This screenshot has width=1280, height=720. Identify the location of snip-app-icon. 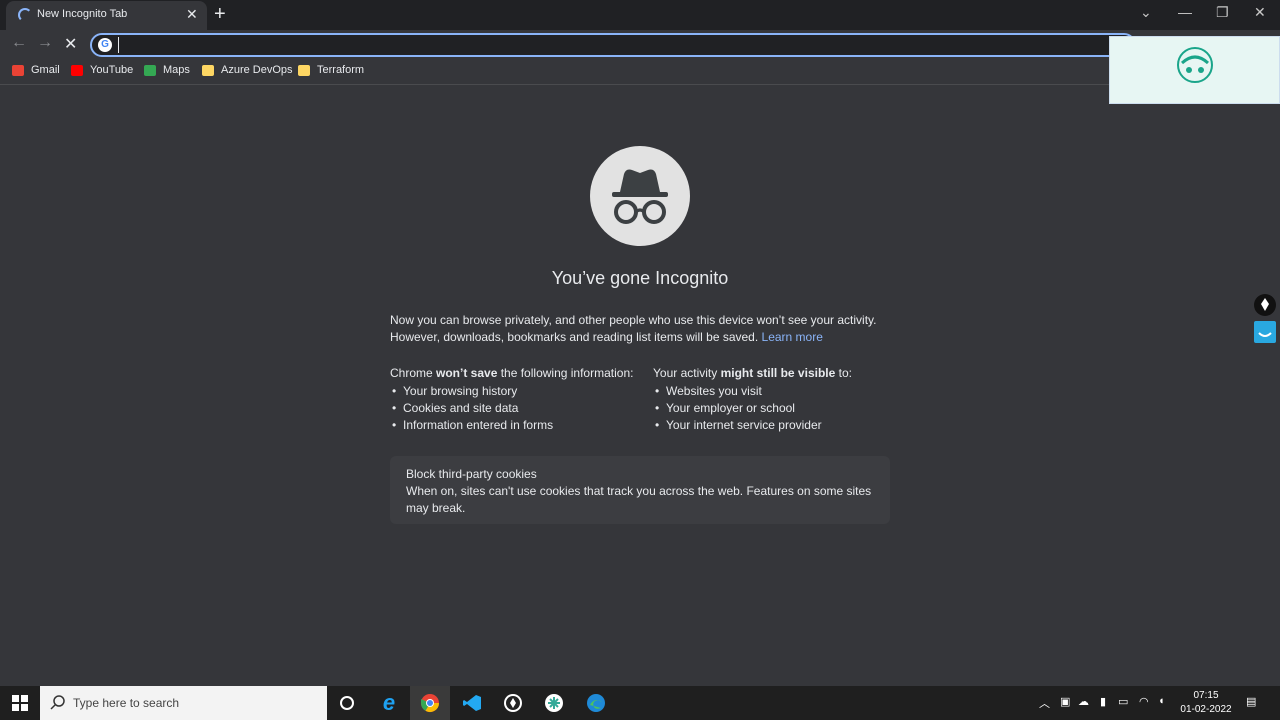
(554, 703).